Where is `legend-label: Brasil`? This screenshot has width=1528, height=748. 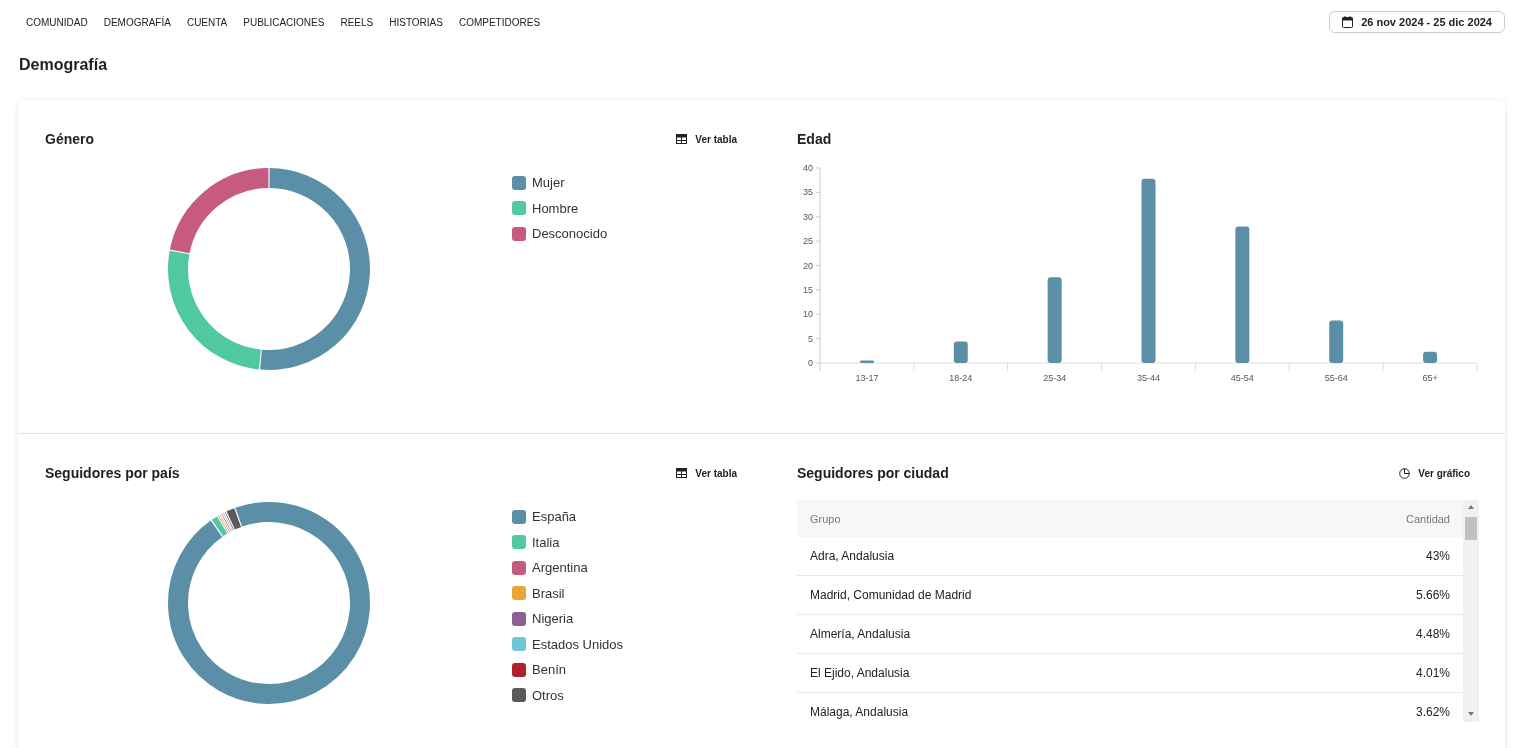 legend-label: Brasil is located at coordinates (548, 593).